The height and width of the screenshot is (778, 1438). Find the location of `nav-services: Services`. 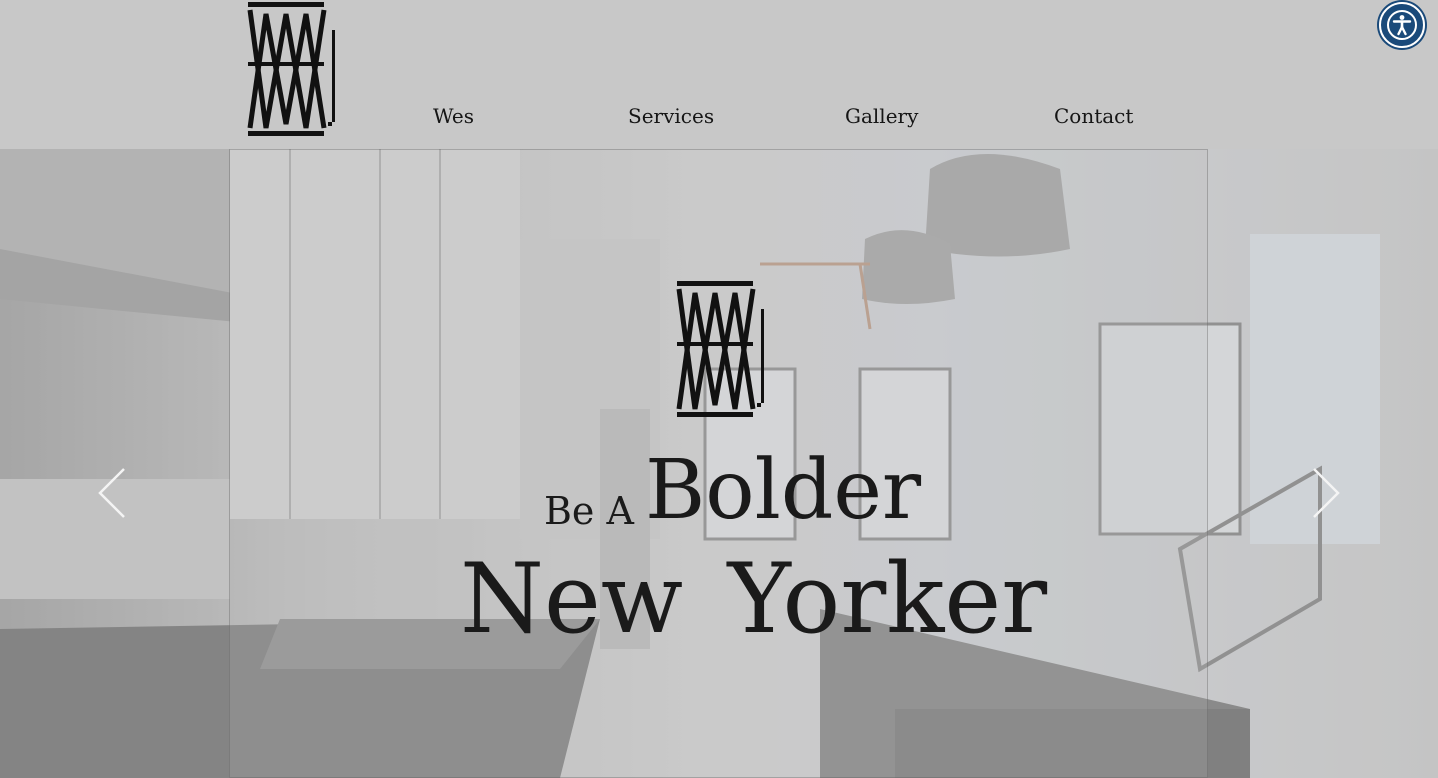

nav-services: Services is located at coordinates (671, 116).